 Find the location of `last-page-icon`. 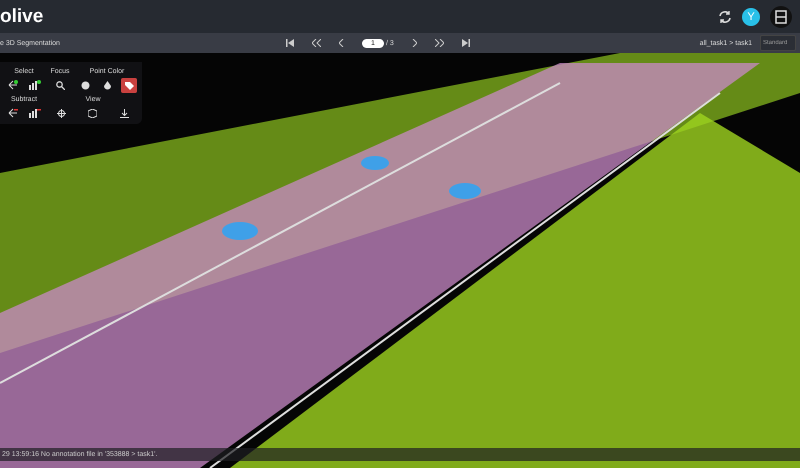

last-page-icon is located at coordinates (466, 43).